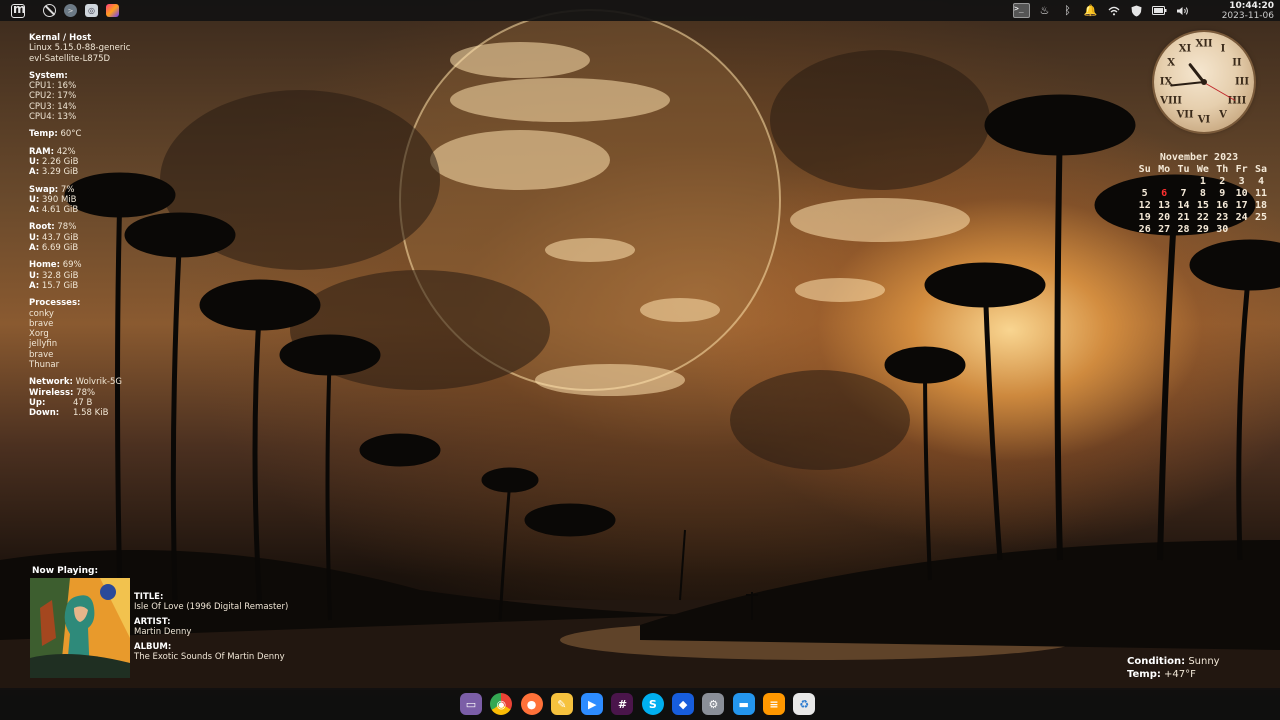 This screenshot has width=1280, height=720. I want to click on settings-icon: ⚙, so click(713, 704).